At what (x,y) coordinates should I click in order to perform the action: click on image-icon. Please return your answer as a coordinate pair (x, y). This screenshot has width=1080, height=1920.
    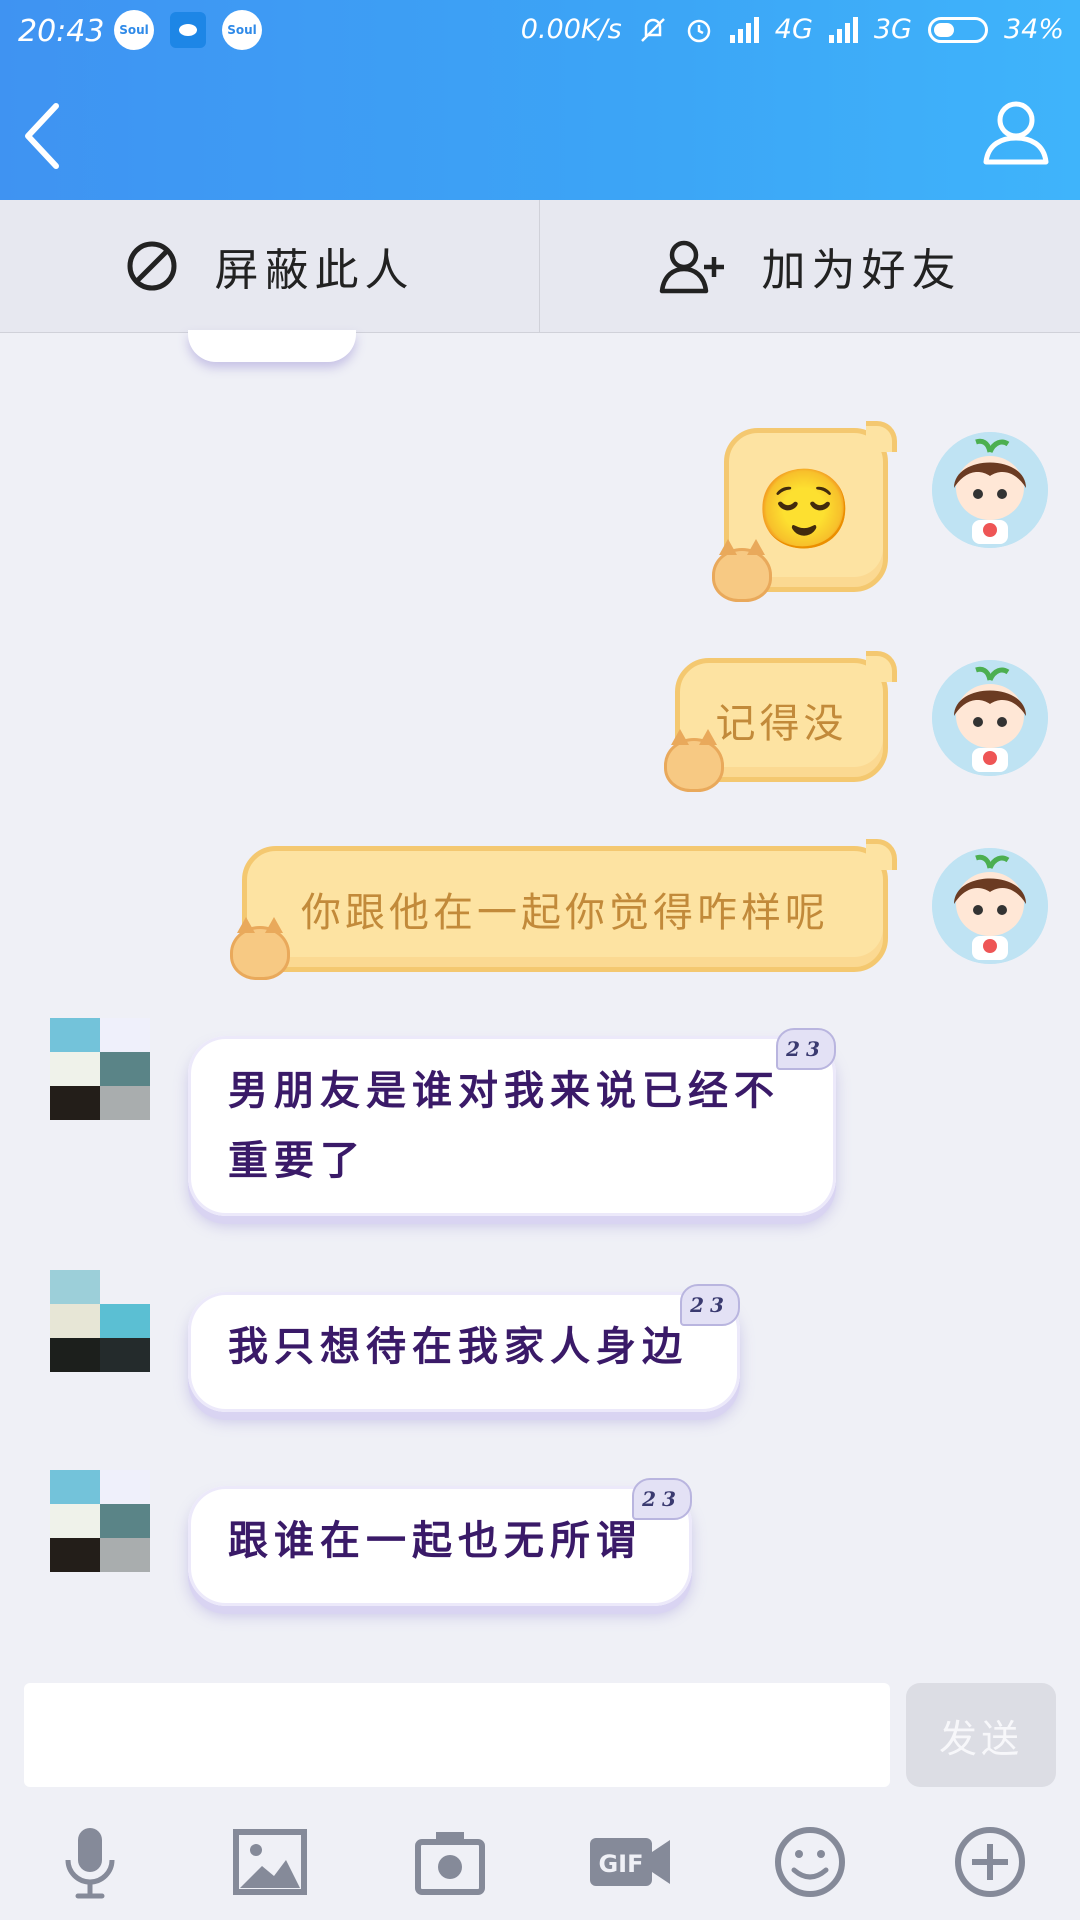
    Looking at the image, I should click on (270, 1862).